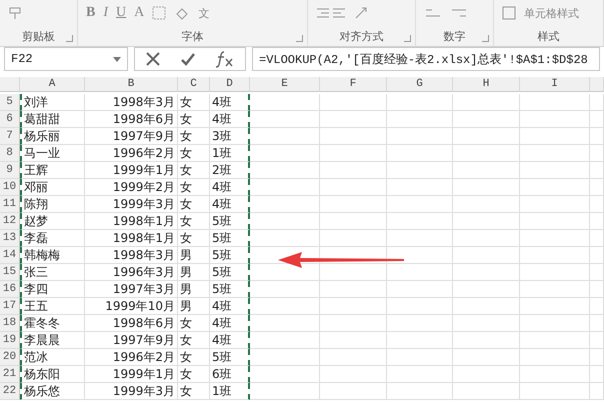 This screenshot has width=604, height=403. Describe the element at coordinates (353, 84) in the screenshot. I see `column-header: F` at that location.